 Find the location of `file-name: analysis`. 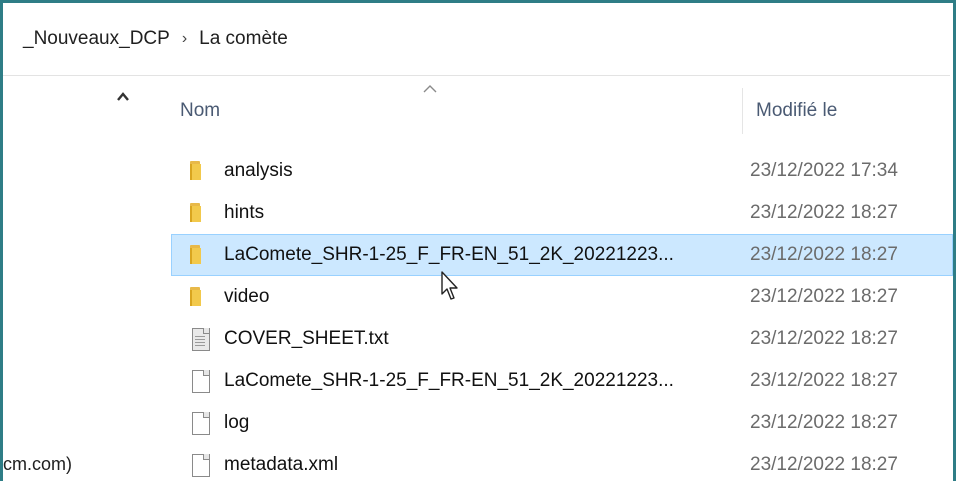

file-name: analysis is located at coordinates (258, 170).